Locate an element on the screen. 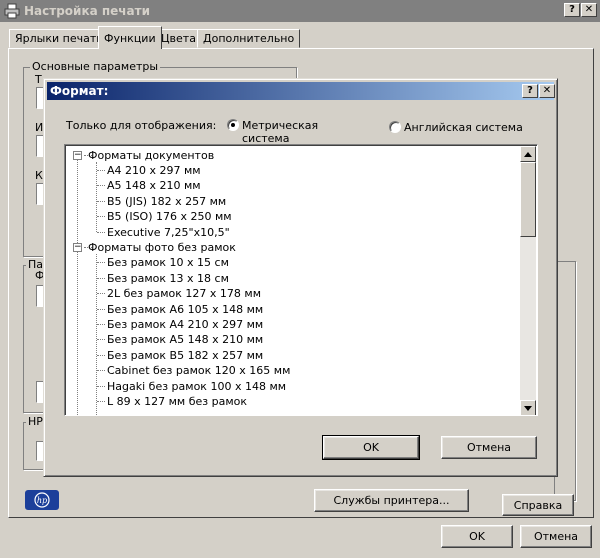 This screenshot has width=600, height=558. dialog-title: Формат: is located at coordinates (79, 91).